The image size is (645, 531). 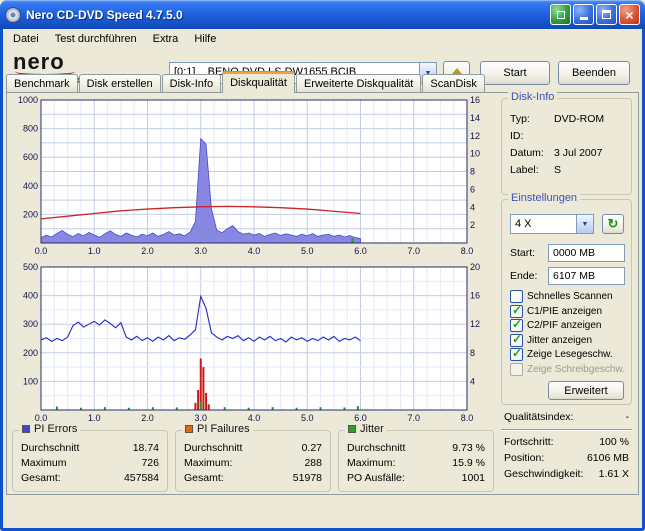 What do you see at coordinates (119, 83) in the screenshot?
I see `tab-disk-erstellen: Disk erstellen` at bounding box center [119, 83].